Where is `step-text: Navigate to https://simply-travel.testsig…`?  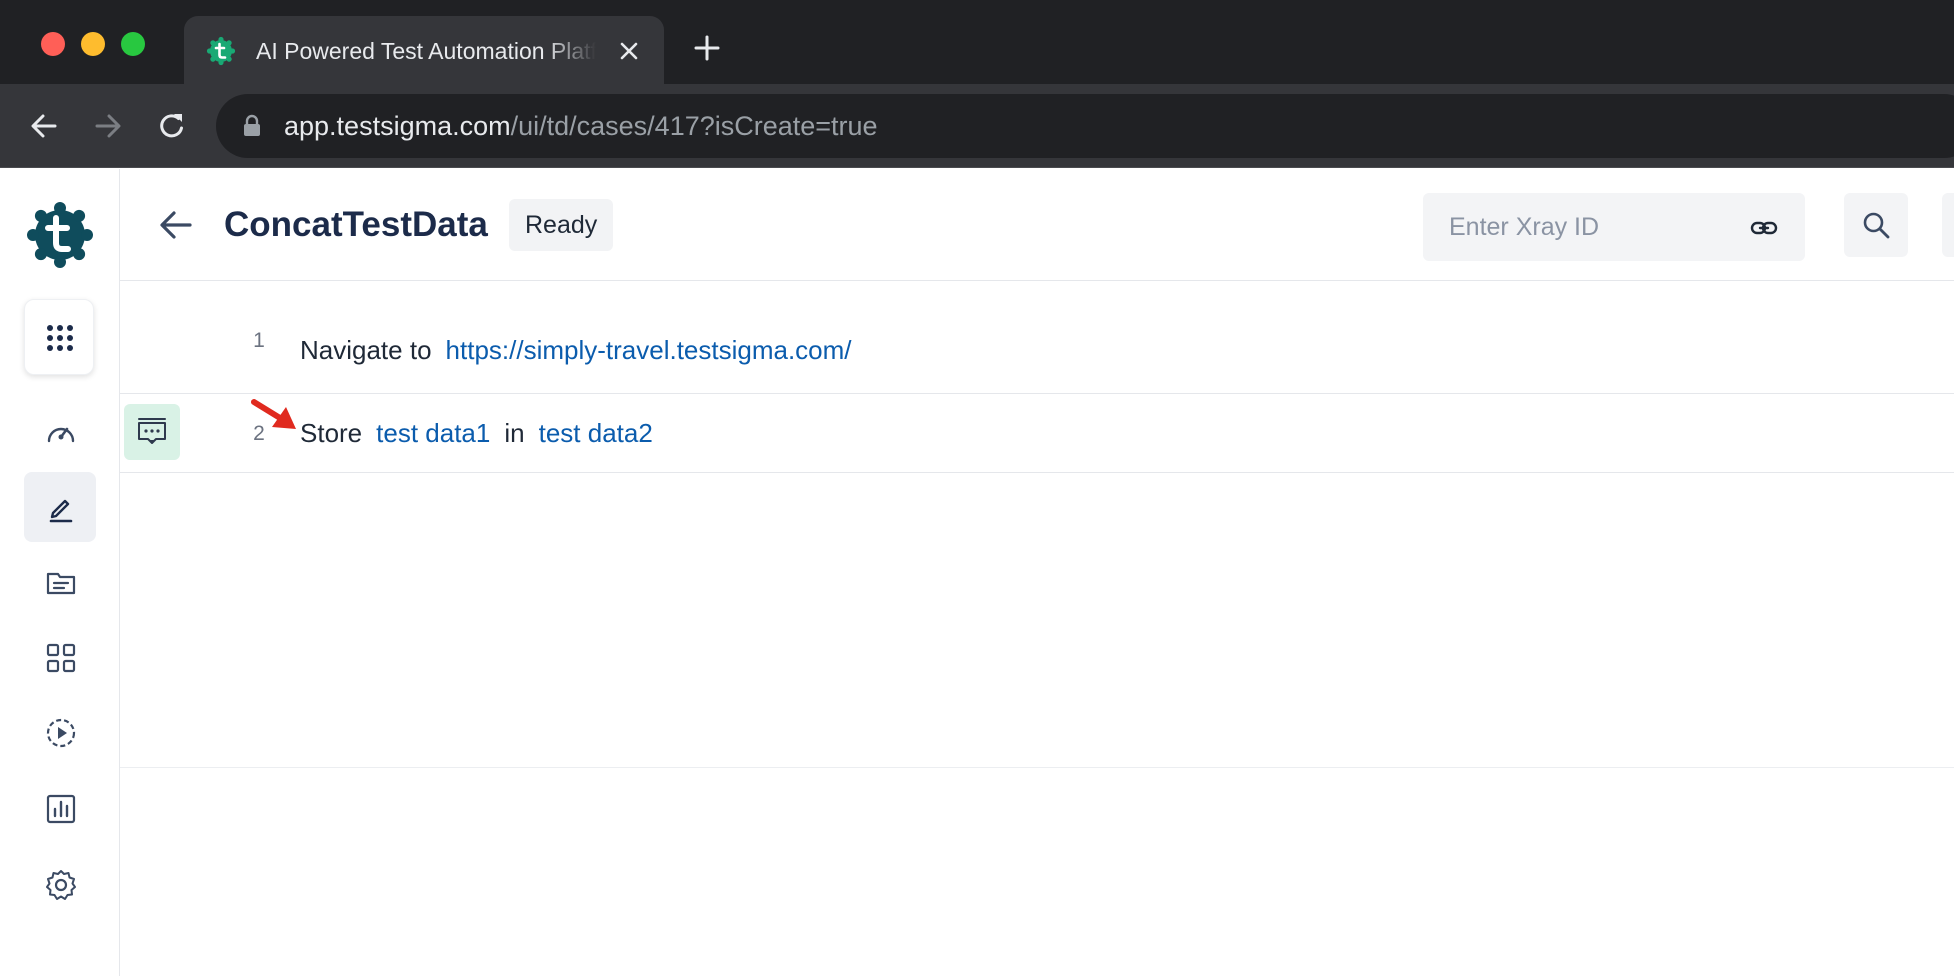 step-text: Navigate to https://simply-travel.testsig… is located at coordinates (583, 350).